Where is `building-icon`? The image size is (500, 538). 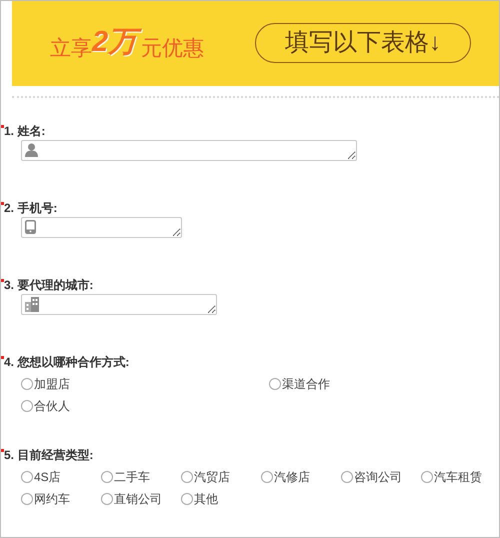
building-icon is located at coordinates (32, 304).